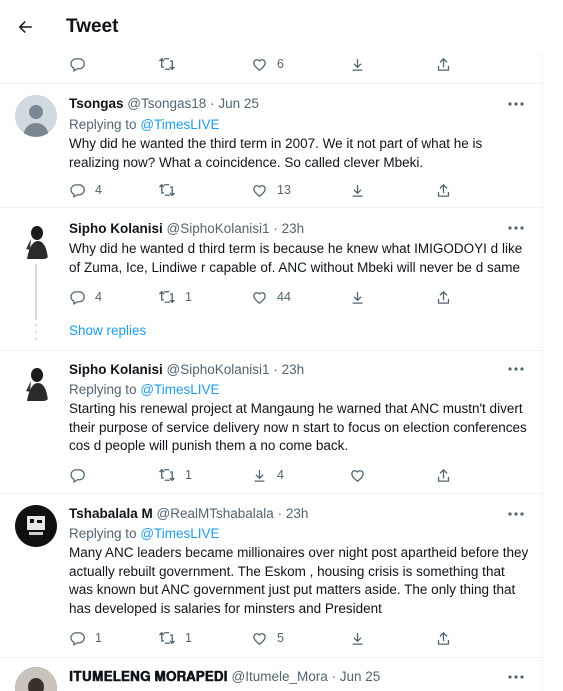 This screenshot has width=563, height=691. I want to click on page-title: Tweet, so click(92, 26).